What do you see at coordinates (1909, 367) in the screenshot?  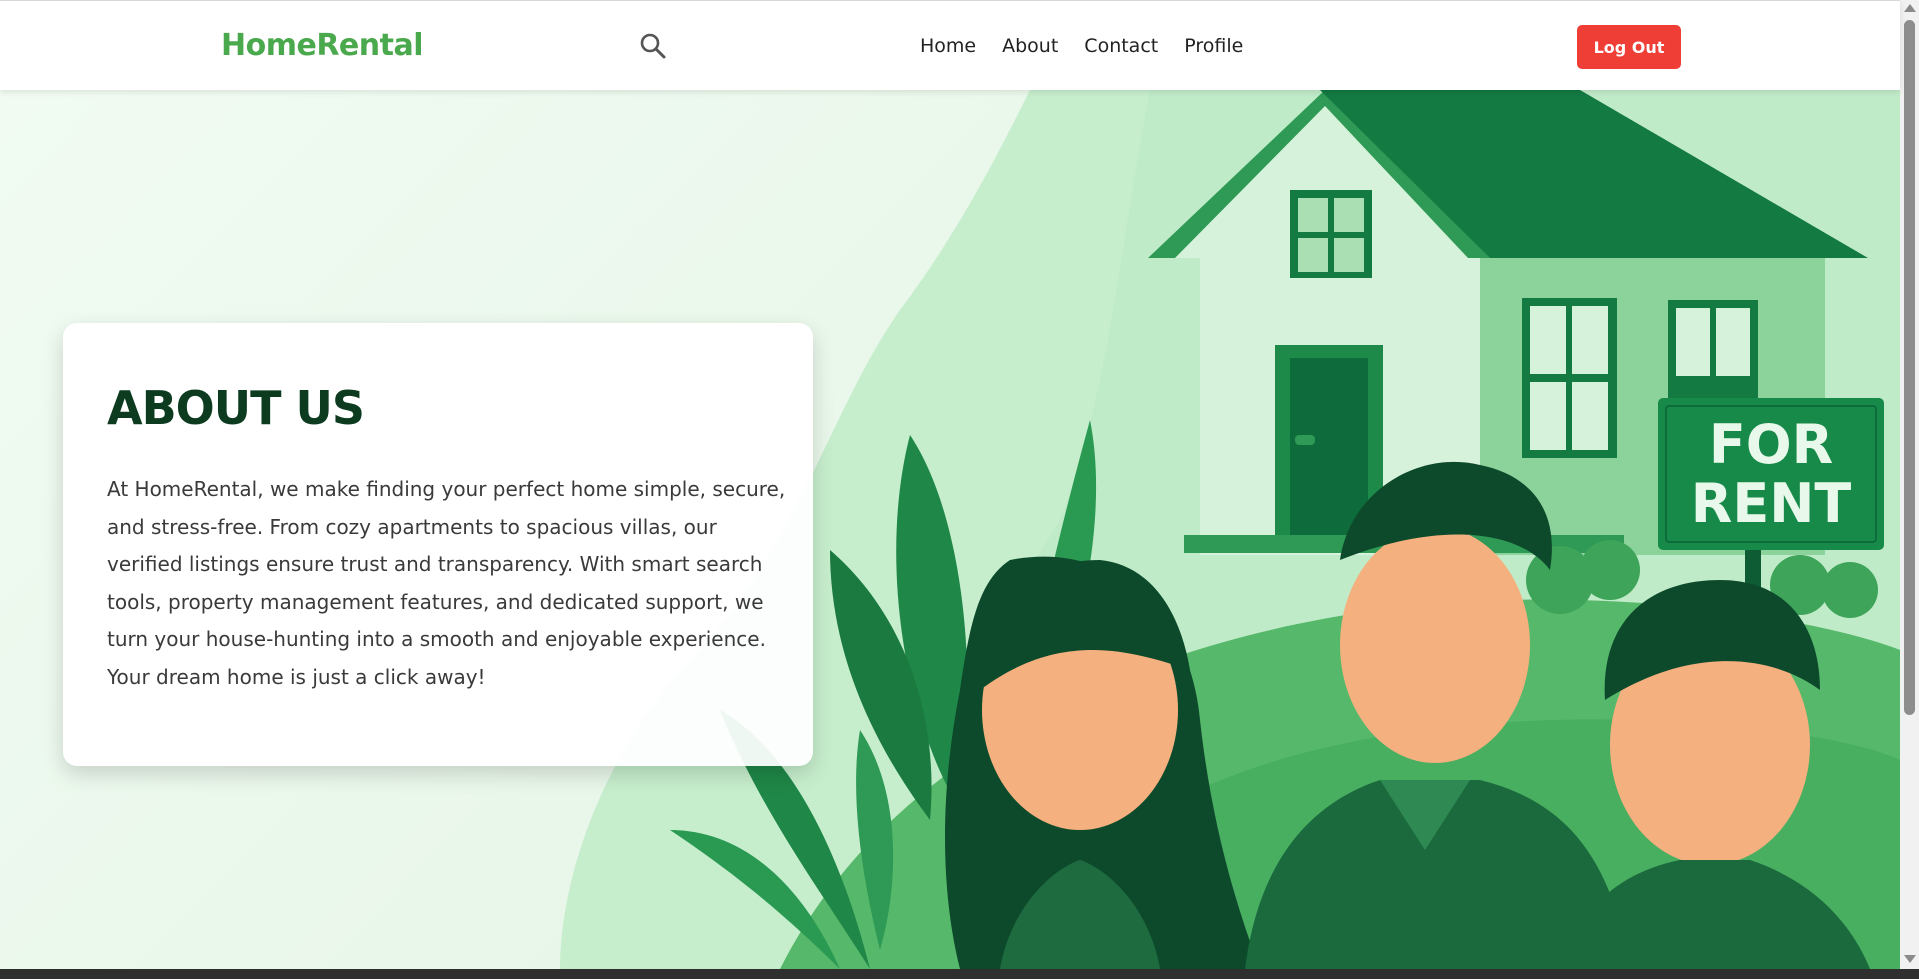 I see `scroll-thumb` at bounding box center [1909, 367].